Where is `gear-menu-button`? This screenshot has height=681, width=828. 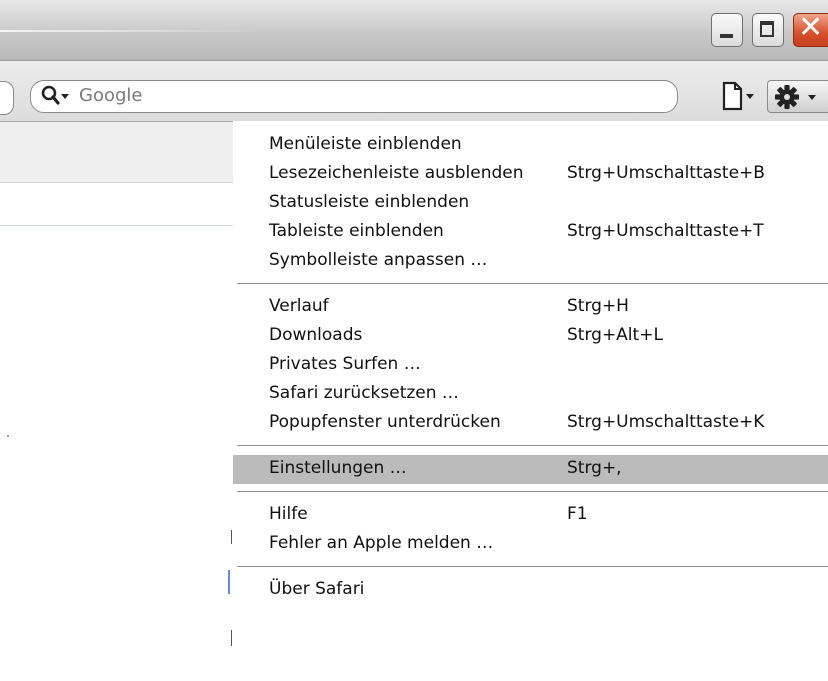 gear-menu-button is located at coordinates (797, 96).